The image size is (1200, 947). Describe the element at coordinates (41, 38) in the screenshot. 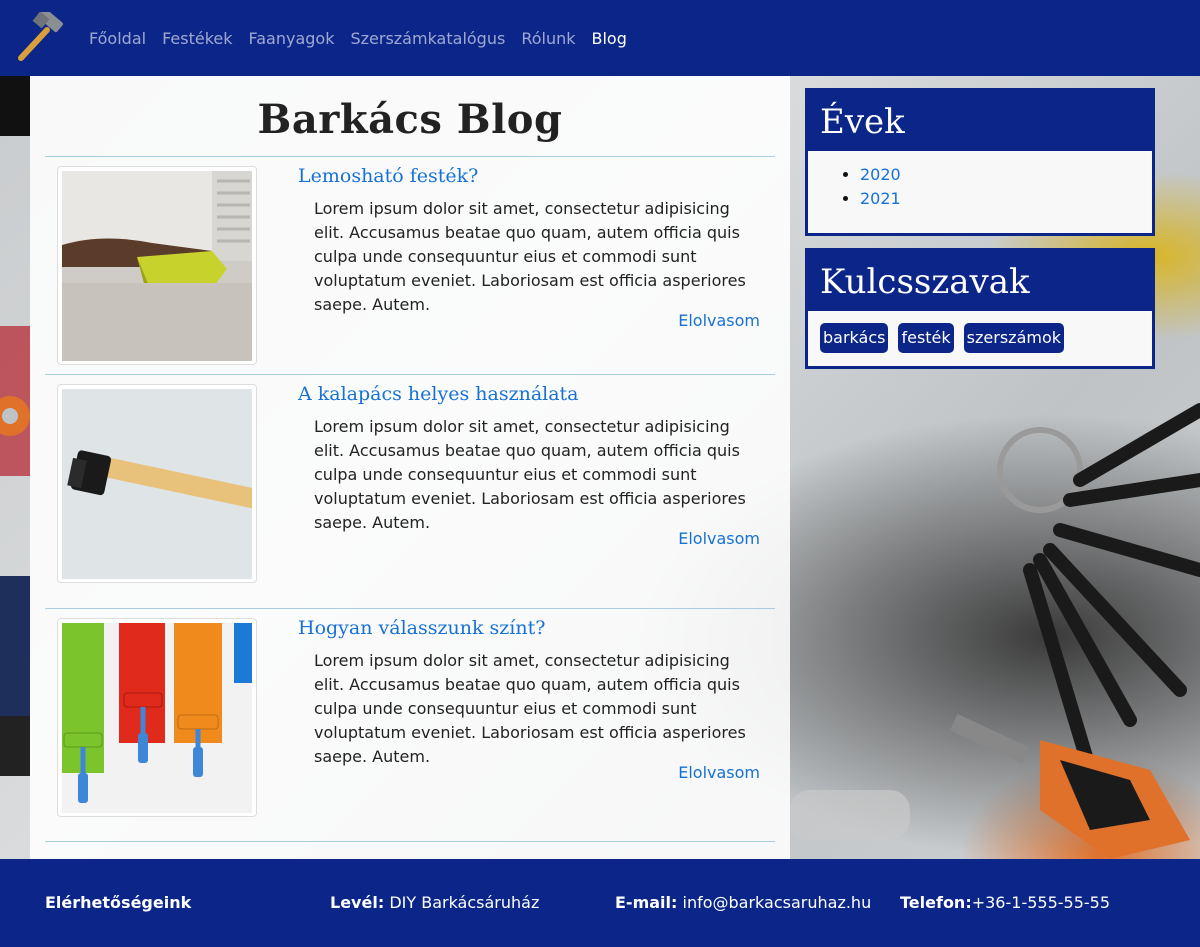

I see `hammer-icon` at that location.